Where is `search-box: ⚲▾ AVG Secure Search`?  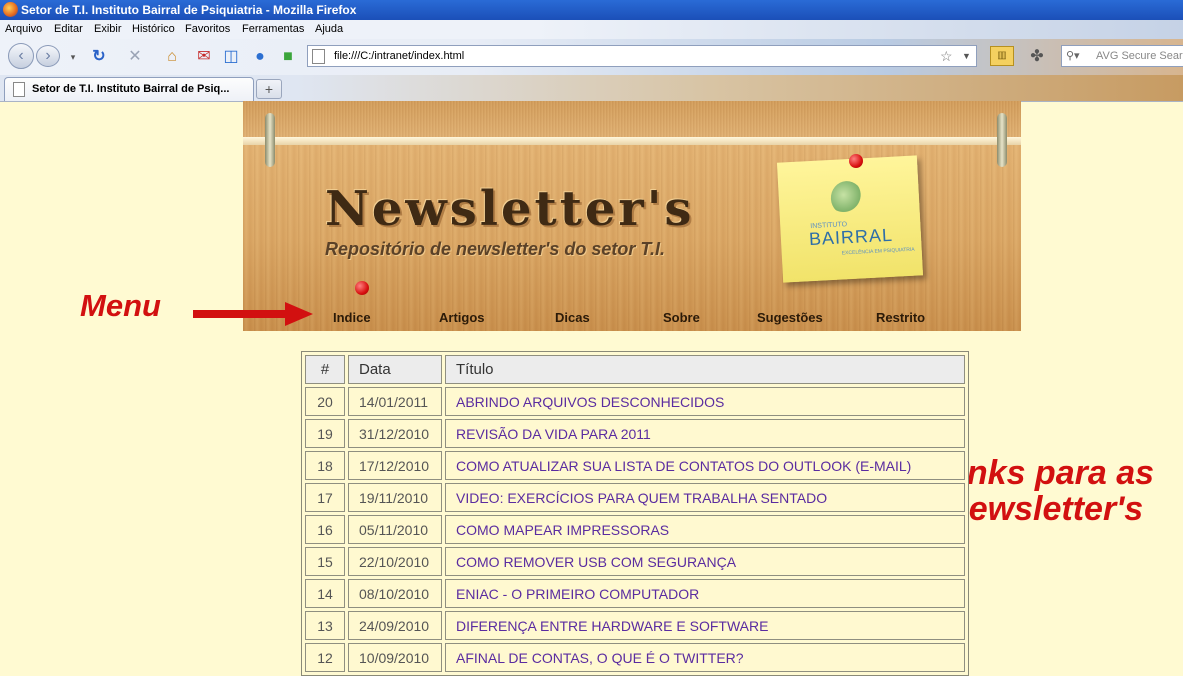
search-box: ⚲▾ AVG Secure Search is located at coordinates (1122, 56).